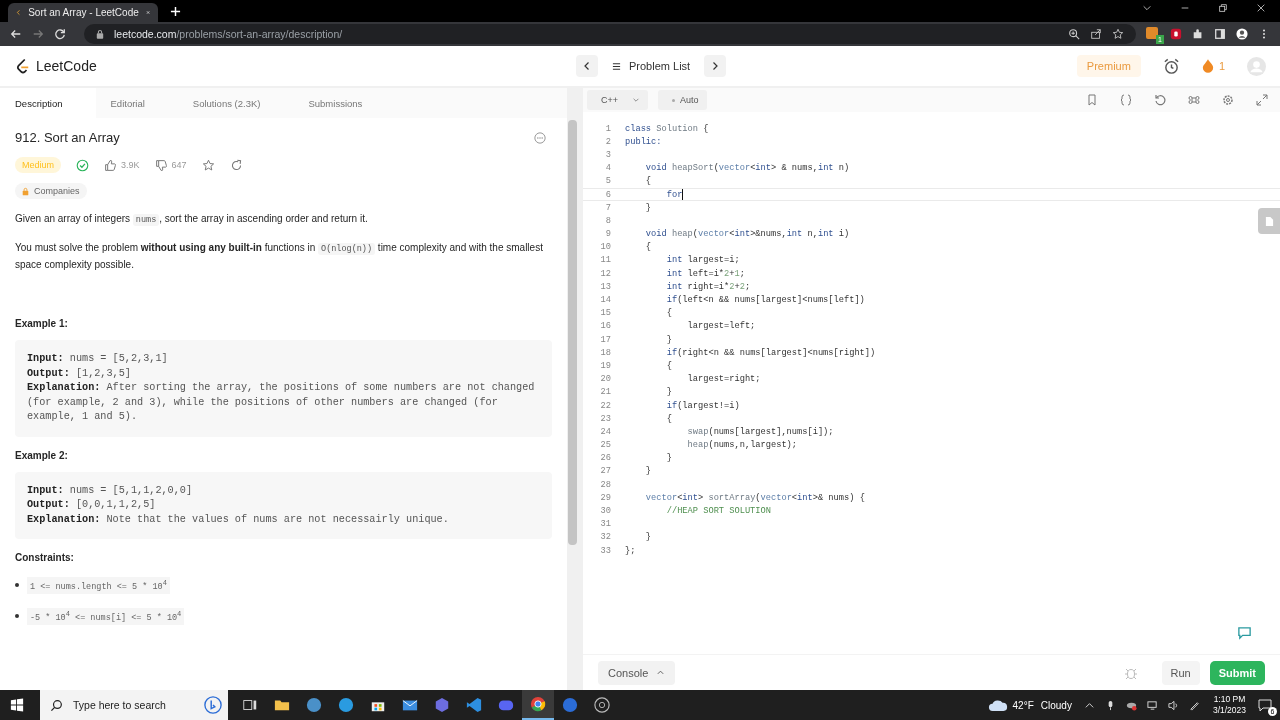 Image resolution: width=1280 pixels, height=720 pixels. Describe the element at coordinates (630, 550) in the screenshot. I see `code-line: };` at that location.